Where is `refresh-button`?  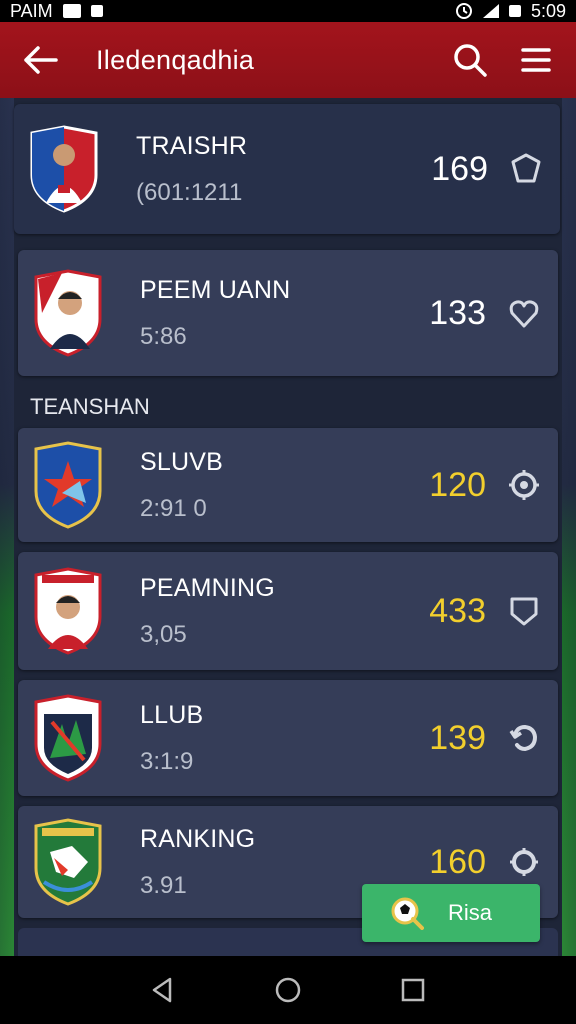
refresh-button is located at coordinates (524, 738).